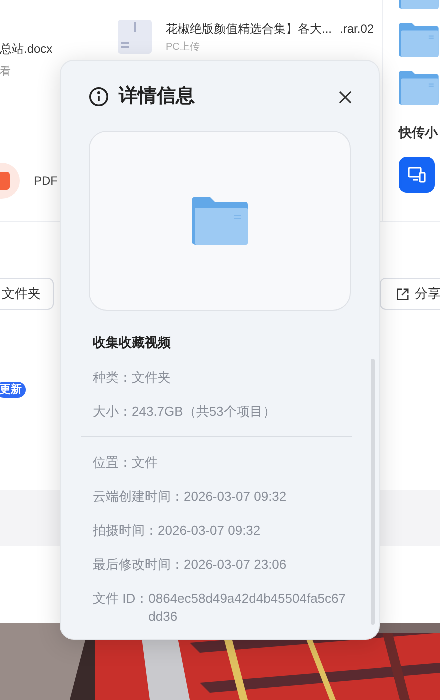 Image resolution: width=440 pixels, height=700 pixels. What do you see at coordinates (235, 565) in the screenshot?
I see `field-value: 2026-03-07 23:06` at bounding box center [235, 565].